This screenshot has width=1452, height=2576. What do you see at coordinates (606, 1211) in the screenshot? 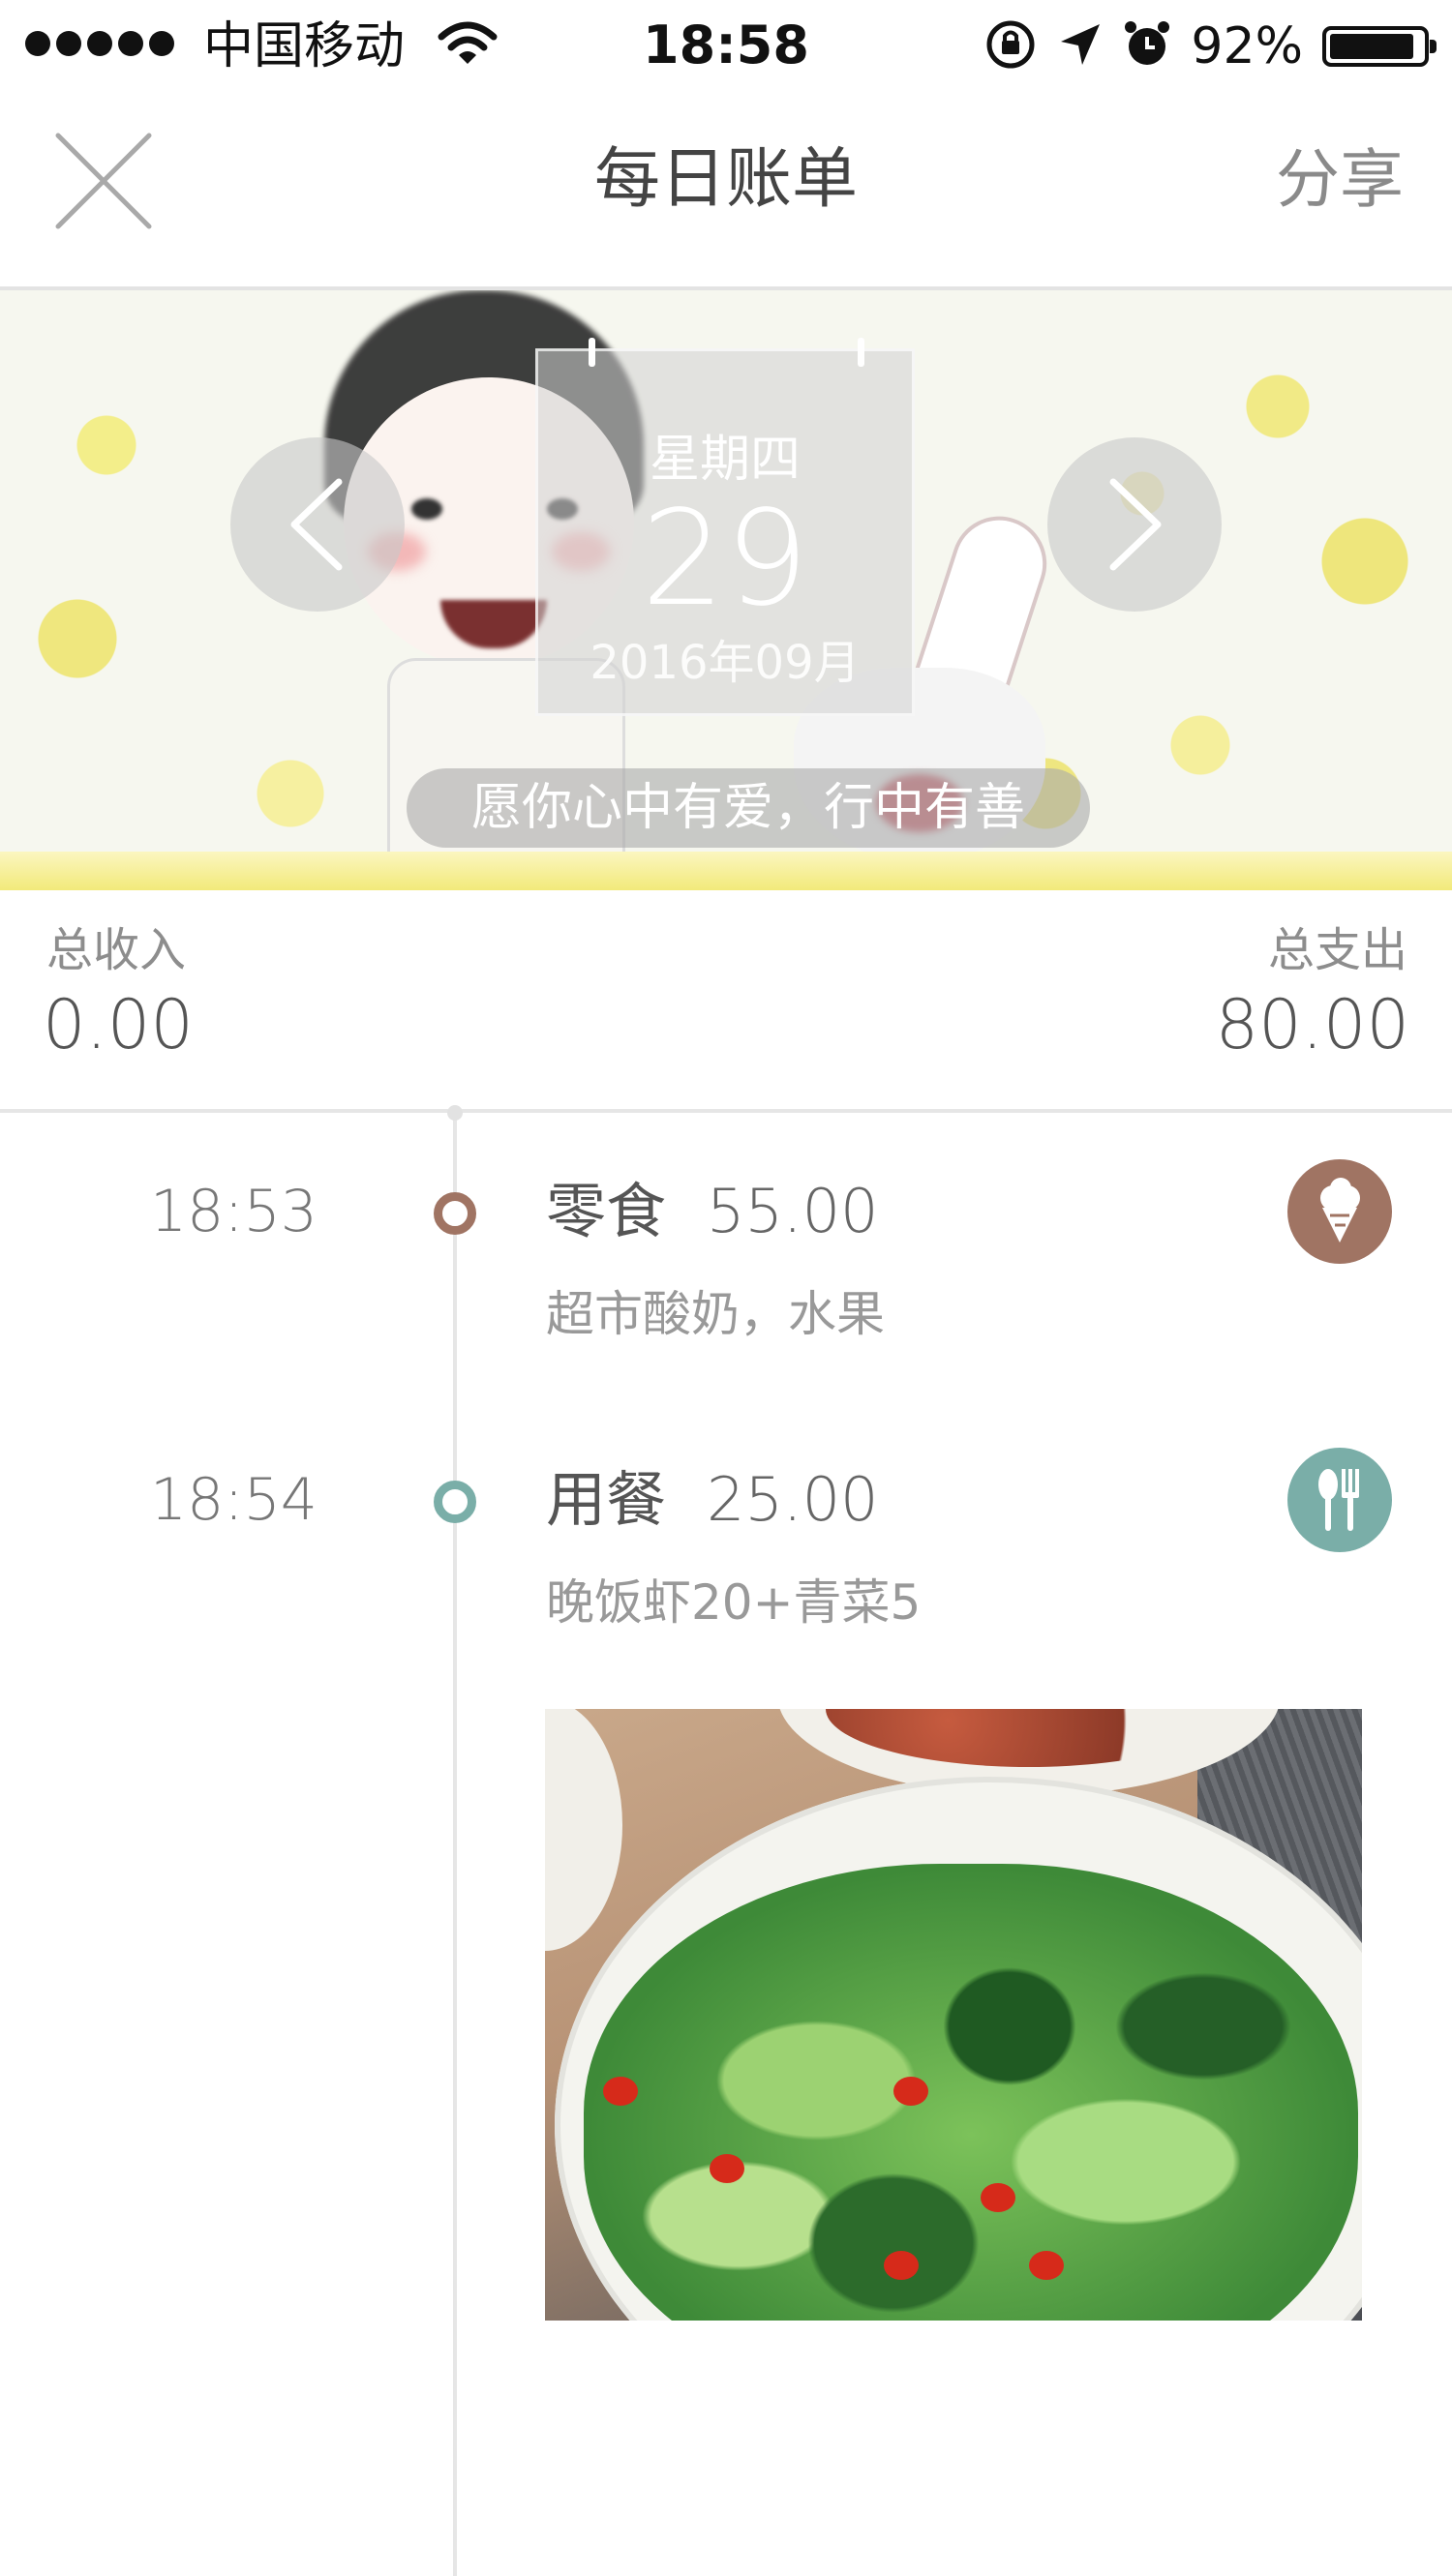
I see `entry-category: 零食` at bounding box center [606, 1211].